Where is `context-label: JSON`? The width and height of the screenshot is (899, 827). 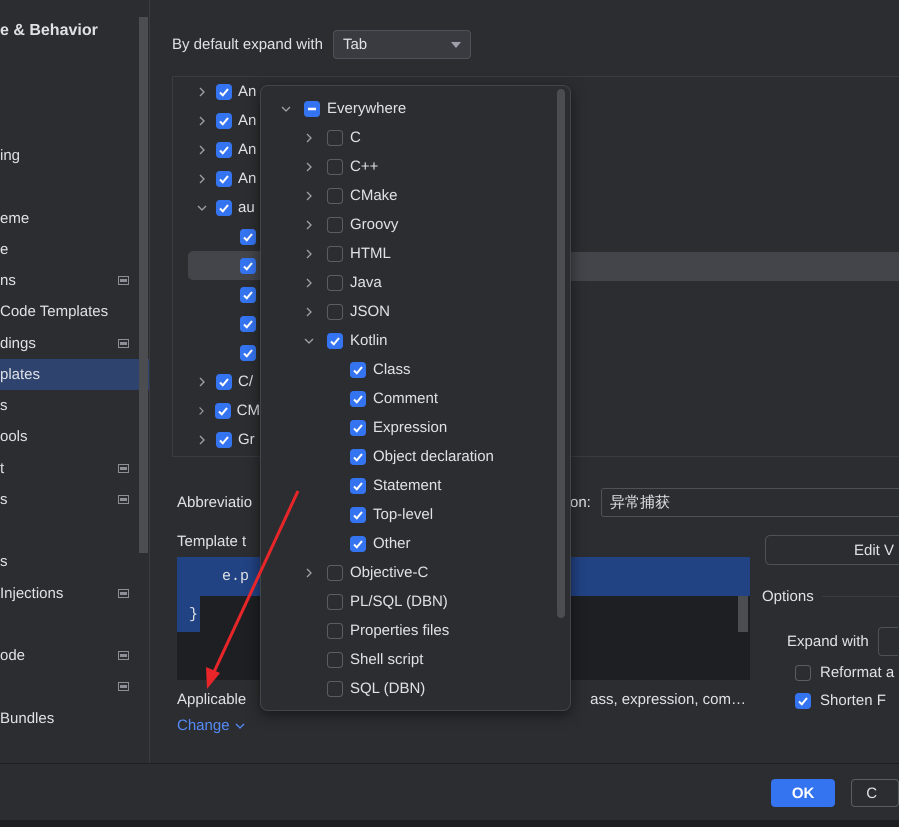 context-label: JSON is located at coordinates (370, 311).